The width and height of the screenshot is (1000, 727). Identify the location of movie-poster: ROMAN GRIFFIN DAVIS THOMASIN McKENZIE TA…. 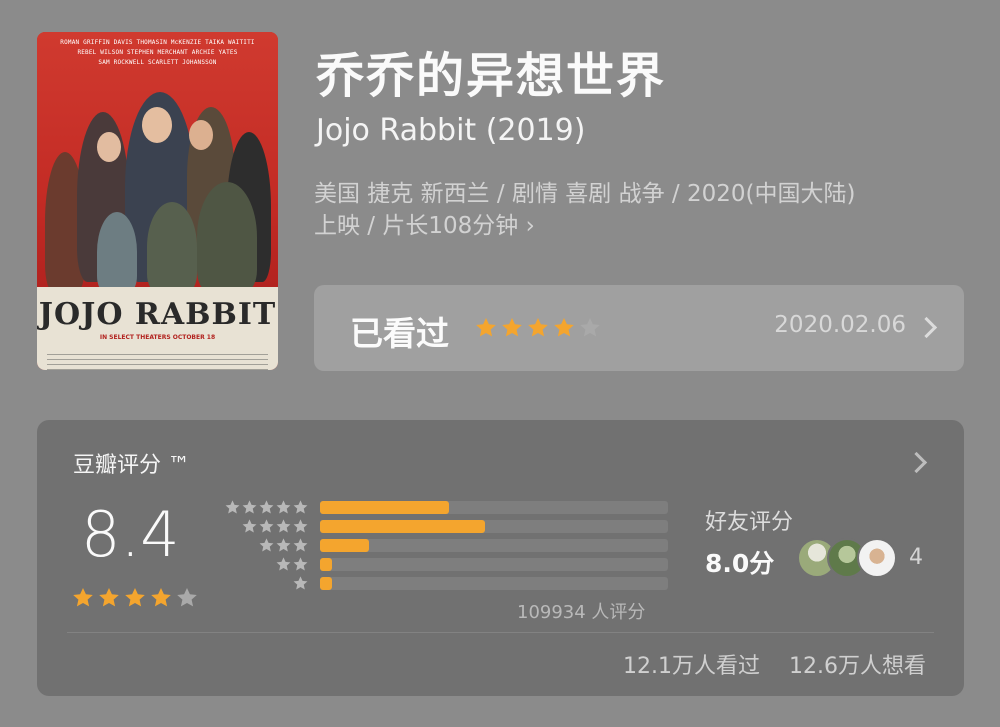
(157, 201).